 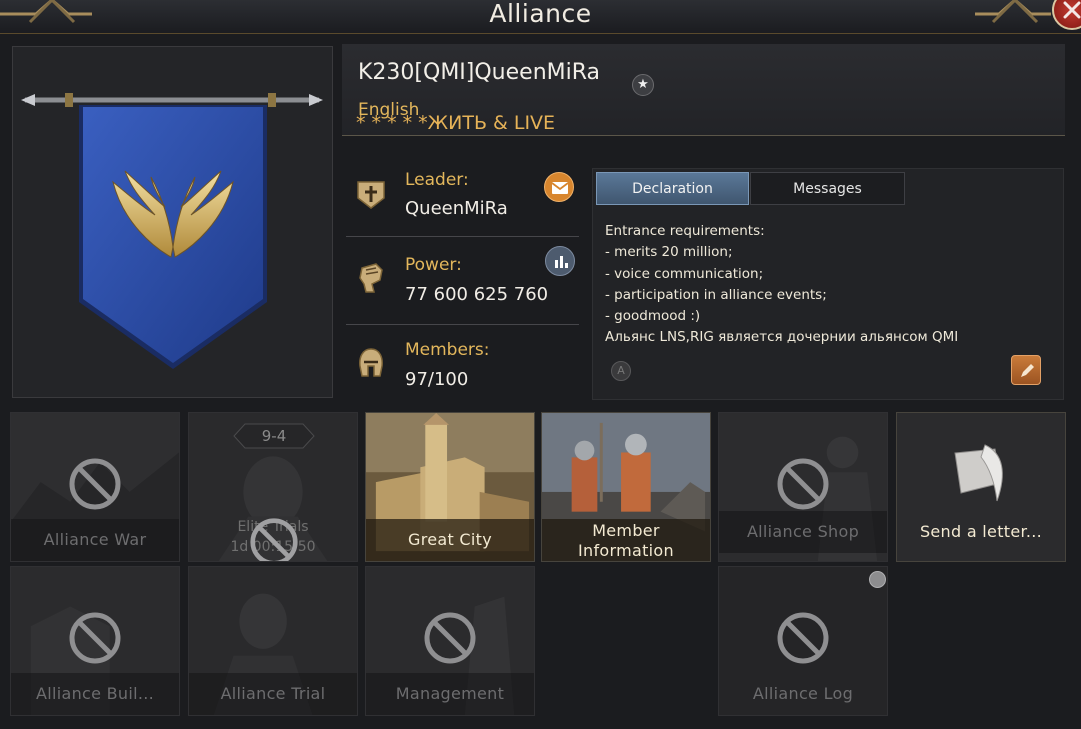 I want to click on tile-label: Alliance Shop, so click(x=803, y=532).